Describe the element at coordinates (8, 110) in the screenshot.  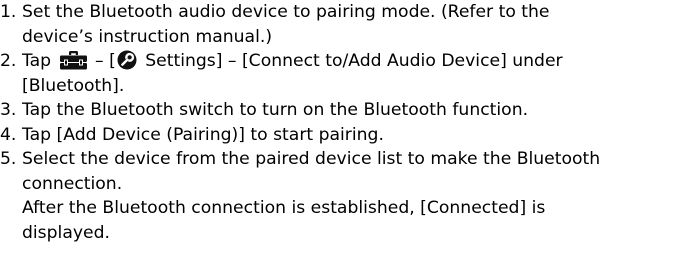
I see `step-number: 3.` at that location.